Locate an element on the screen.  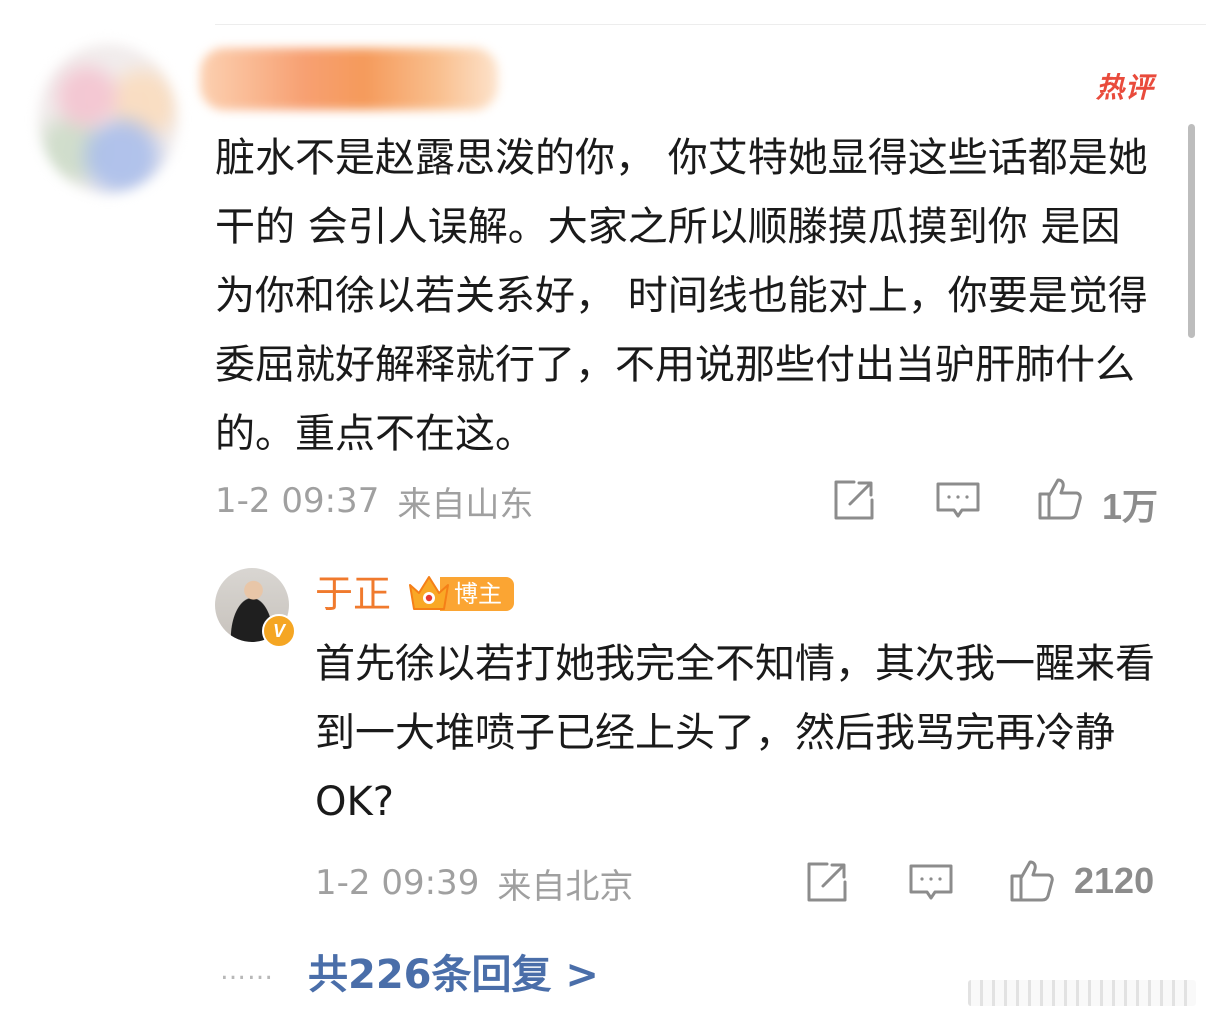
commenter-avatar-blurred is located at coordinates (108, 119).